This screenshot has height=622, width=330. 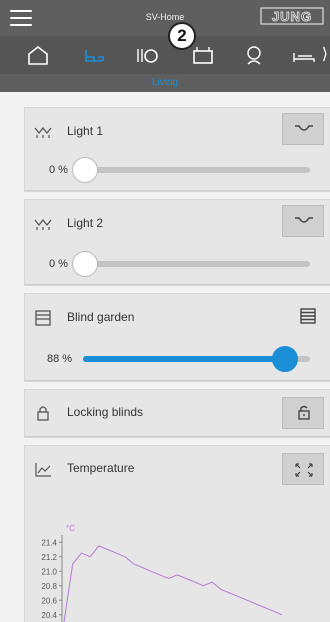 I want to click on y-tick-label: 20.4, so click(x=49, y=615).